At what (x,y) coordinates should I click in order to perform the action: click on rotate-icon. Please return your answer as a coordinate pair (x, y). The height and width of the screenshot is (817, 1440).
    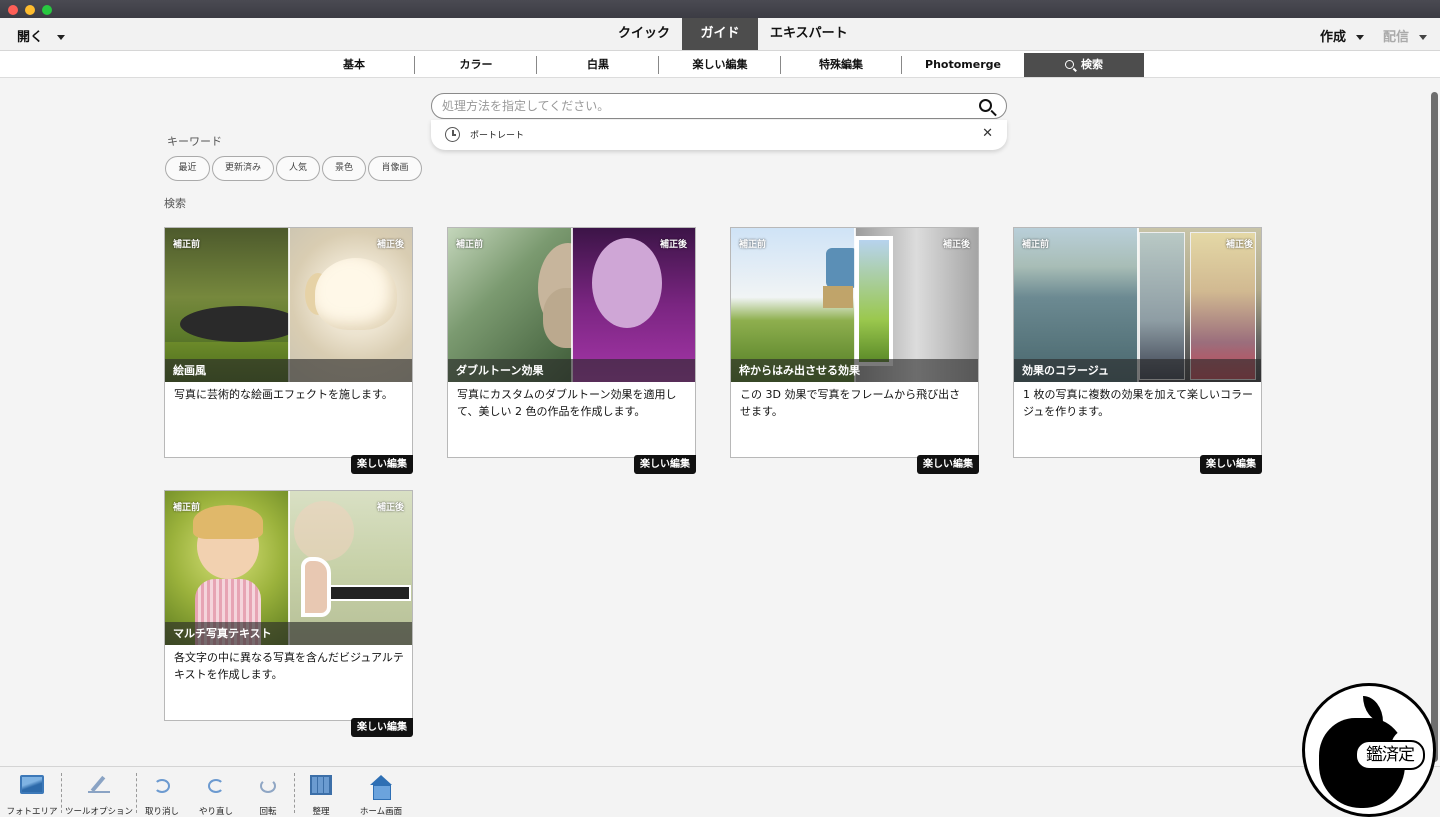
    Looking at the image, I should click on (268, 786).